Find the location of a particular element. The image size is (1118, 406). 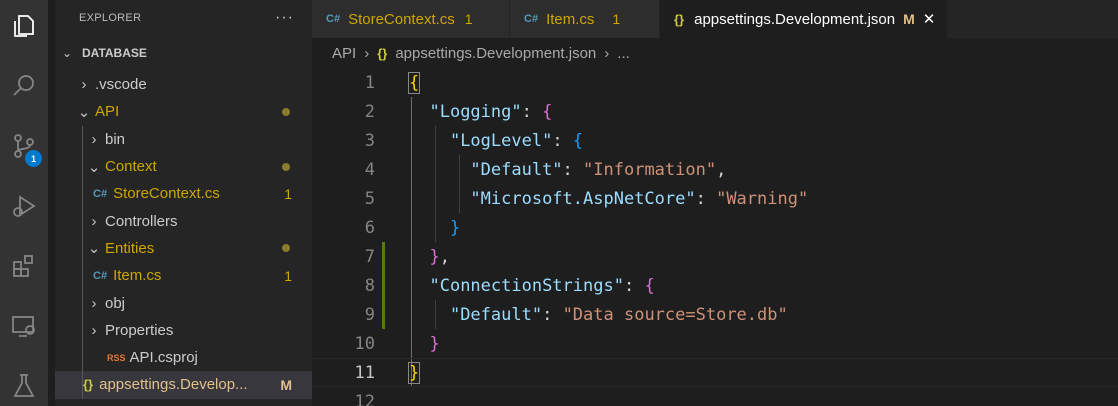

workspace-section: ⌄ DATABASE is located at coordinates (183, 53).